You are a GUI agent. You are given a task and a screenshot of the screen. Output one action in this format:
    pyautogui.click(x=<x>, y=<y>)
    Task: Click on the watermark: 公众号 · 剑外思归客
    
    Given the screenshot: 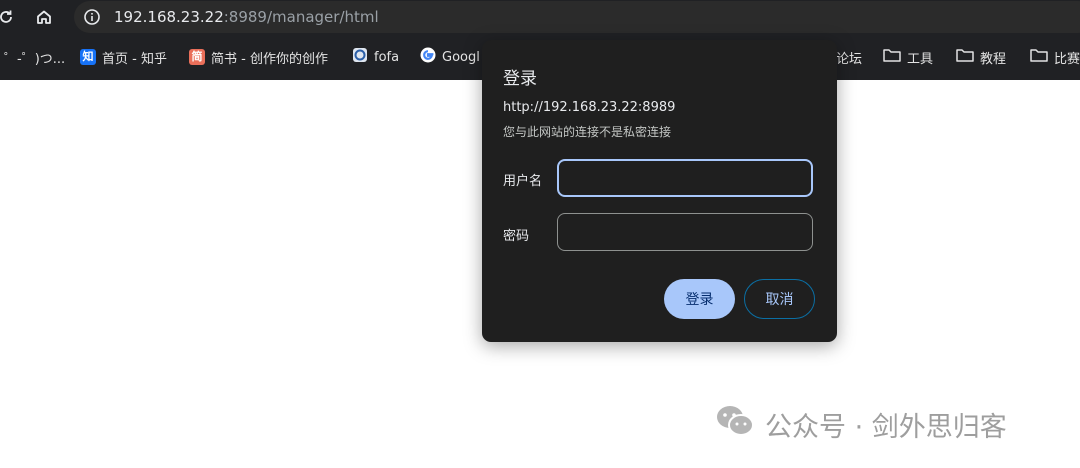 What is the action you would take?
    pyautogui.click(x=861, y=424)
    